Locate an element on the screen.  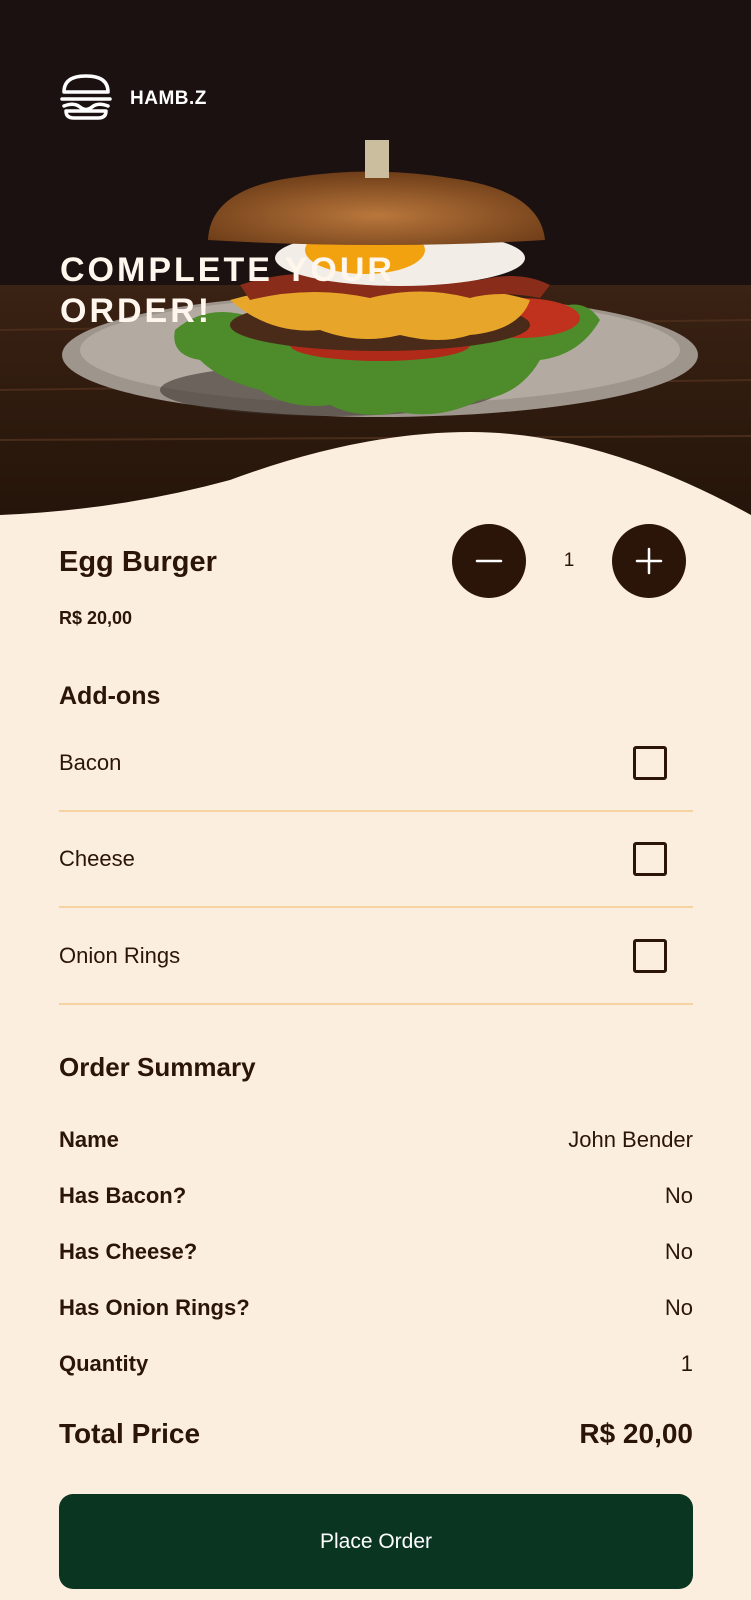
decrement-button is located at coordinates (489, 561).